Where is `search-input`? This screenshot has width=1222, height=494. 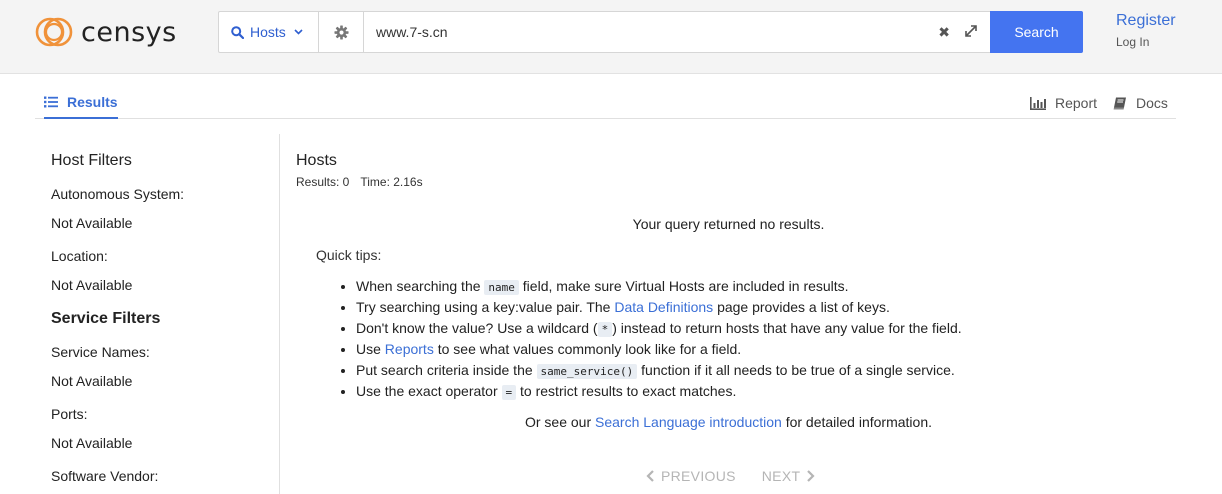 search-input is located at coordinates (677, 32).